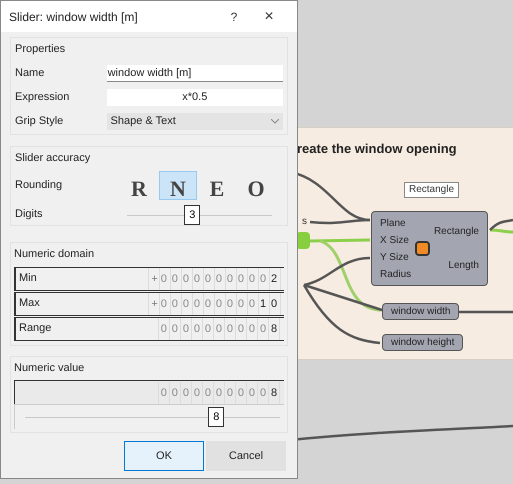 The width and height of the screenshot is (513, 484). What do you see at coordinates (423, 342) in the screenshot?
I see `relay-node: window height` at bounding box center [423, 342].